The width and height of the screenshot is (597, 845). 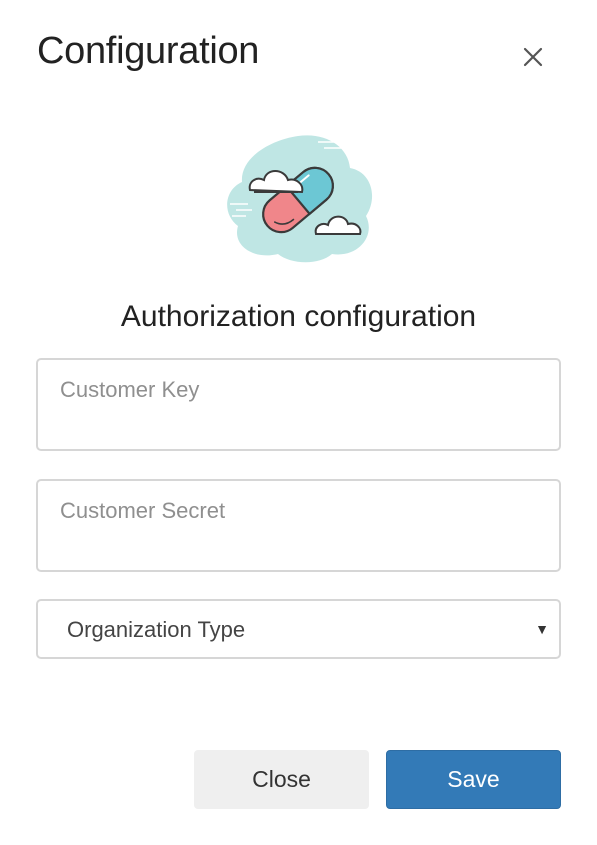 What do you see at coordinates (148, 51) in the screenshot?
I see `dialog-title: Configuration` at bounding box center [148, 51].